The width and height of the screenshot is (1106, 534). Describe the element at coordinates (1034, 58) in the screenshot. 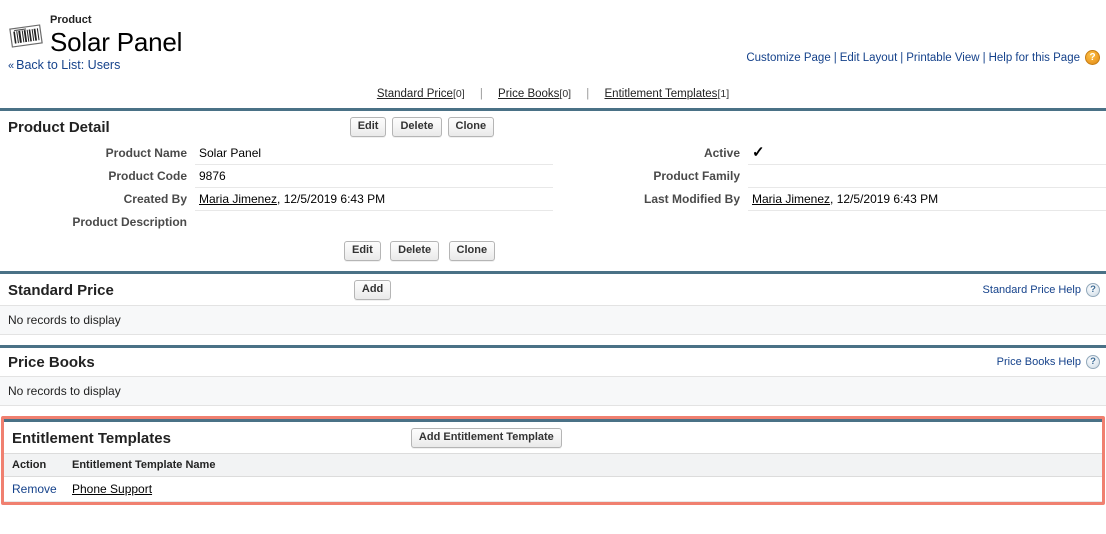

I see `help-for-this-page-link: Help for this Page` at that location.